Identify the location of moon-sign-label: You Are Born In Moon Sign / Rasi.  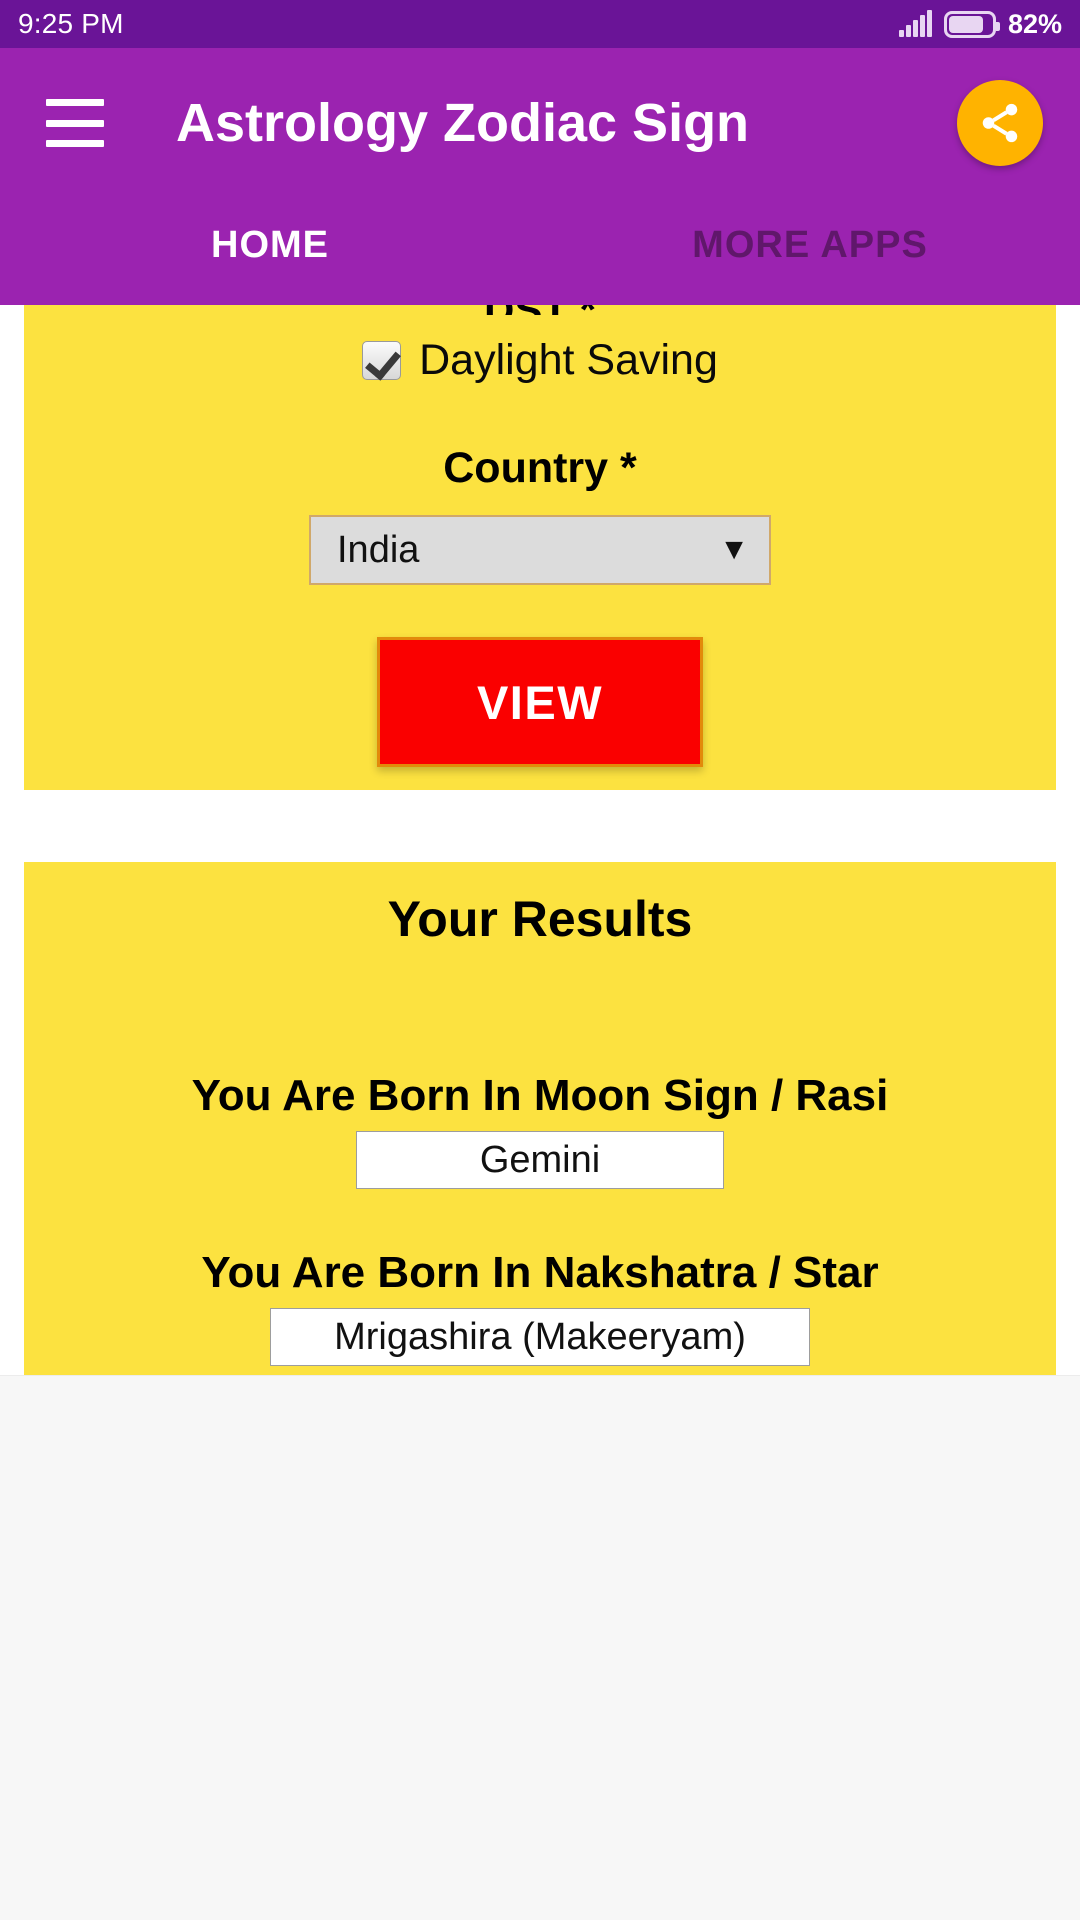
(540, 1095).